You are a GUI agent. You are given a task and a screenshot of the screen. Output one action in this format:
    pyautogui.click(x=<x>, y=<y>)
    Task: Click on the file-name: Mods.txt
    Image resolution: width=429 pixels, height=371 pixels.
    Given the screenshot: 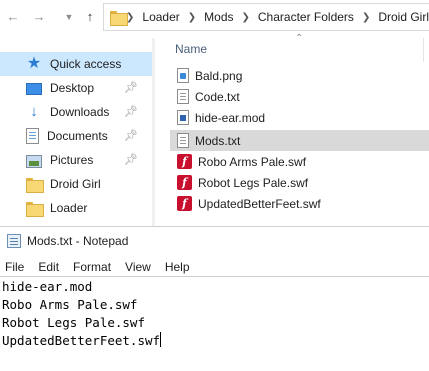 What is the action you would take?
    pyautogui.click(x=218, y=140)
    